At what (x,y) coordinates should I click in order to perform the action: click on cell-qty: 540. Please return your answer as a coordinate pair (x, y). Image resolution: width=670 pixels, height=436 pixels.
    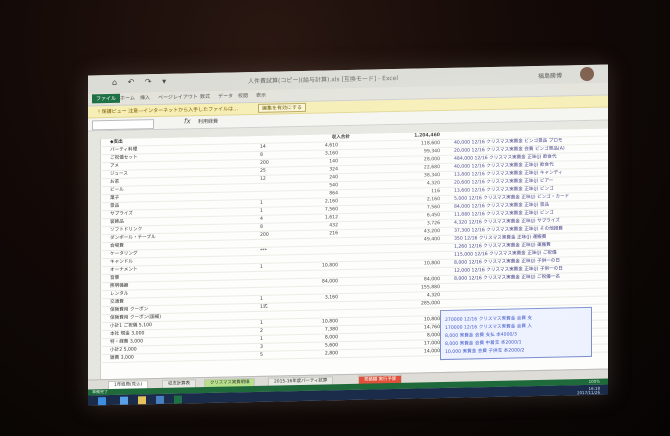
    Looking at the image, I should click on (333, 186).